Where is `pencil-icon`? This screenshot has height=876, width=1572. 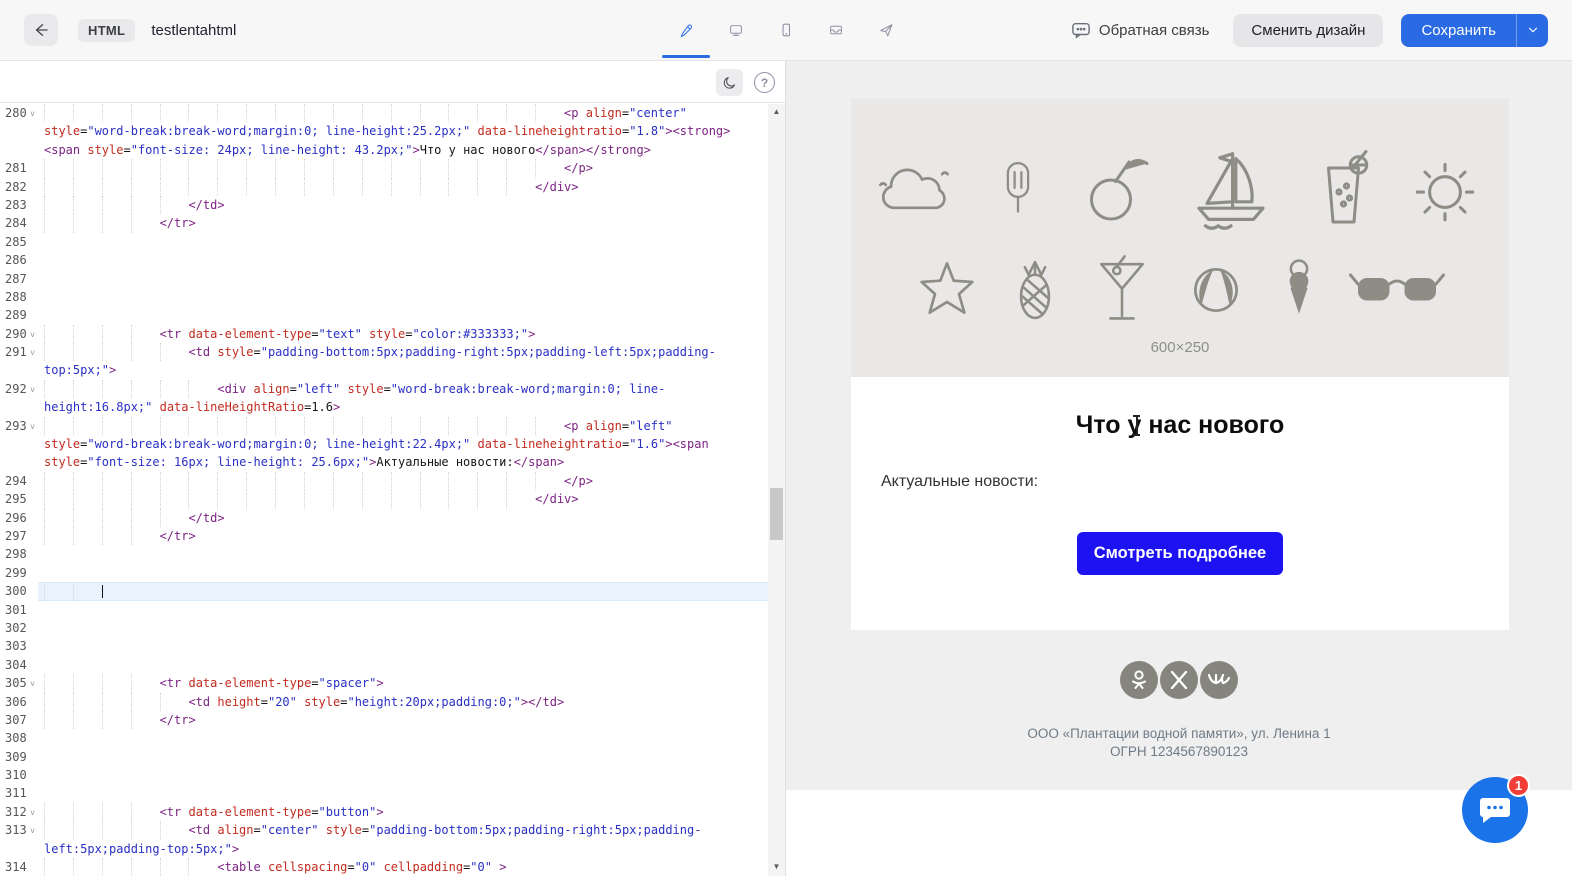 pencil-icon is located at coordinates (686, 30).